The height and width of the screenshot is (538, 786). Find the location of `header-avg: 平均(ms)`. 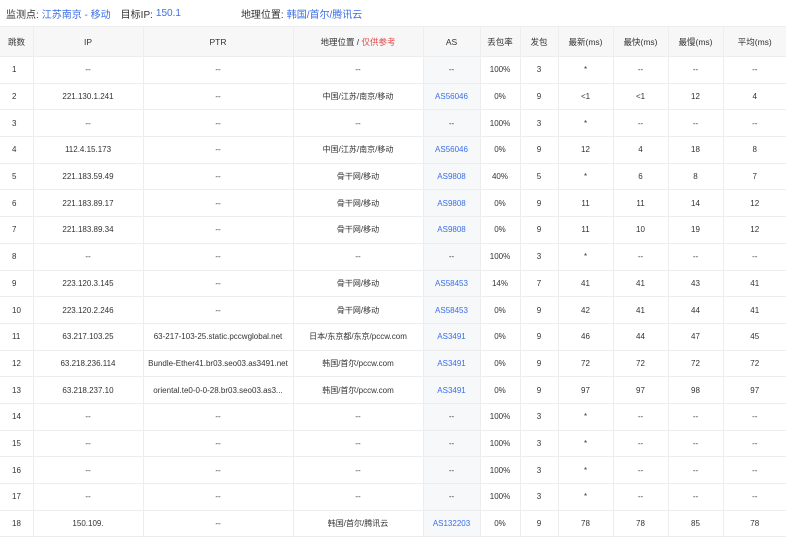

header-avg: 平均(ms) is located at coordinates (754, 41).